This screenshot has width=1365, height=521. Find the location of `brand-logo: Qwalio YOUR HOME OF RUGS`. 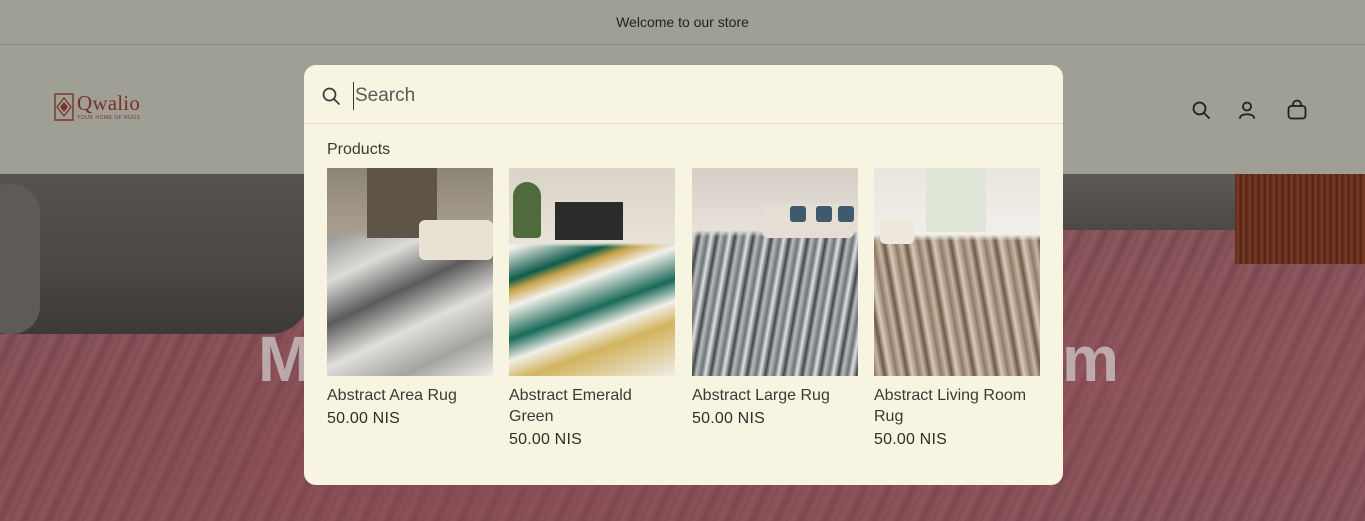

brand-logo: Qwalio YOUR HOME OF RUGS is located at coordinates (97, 107).